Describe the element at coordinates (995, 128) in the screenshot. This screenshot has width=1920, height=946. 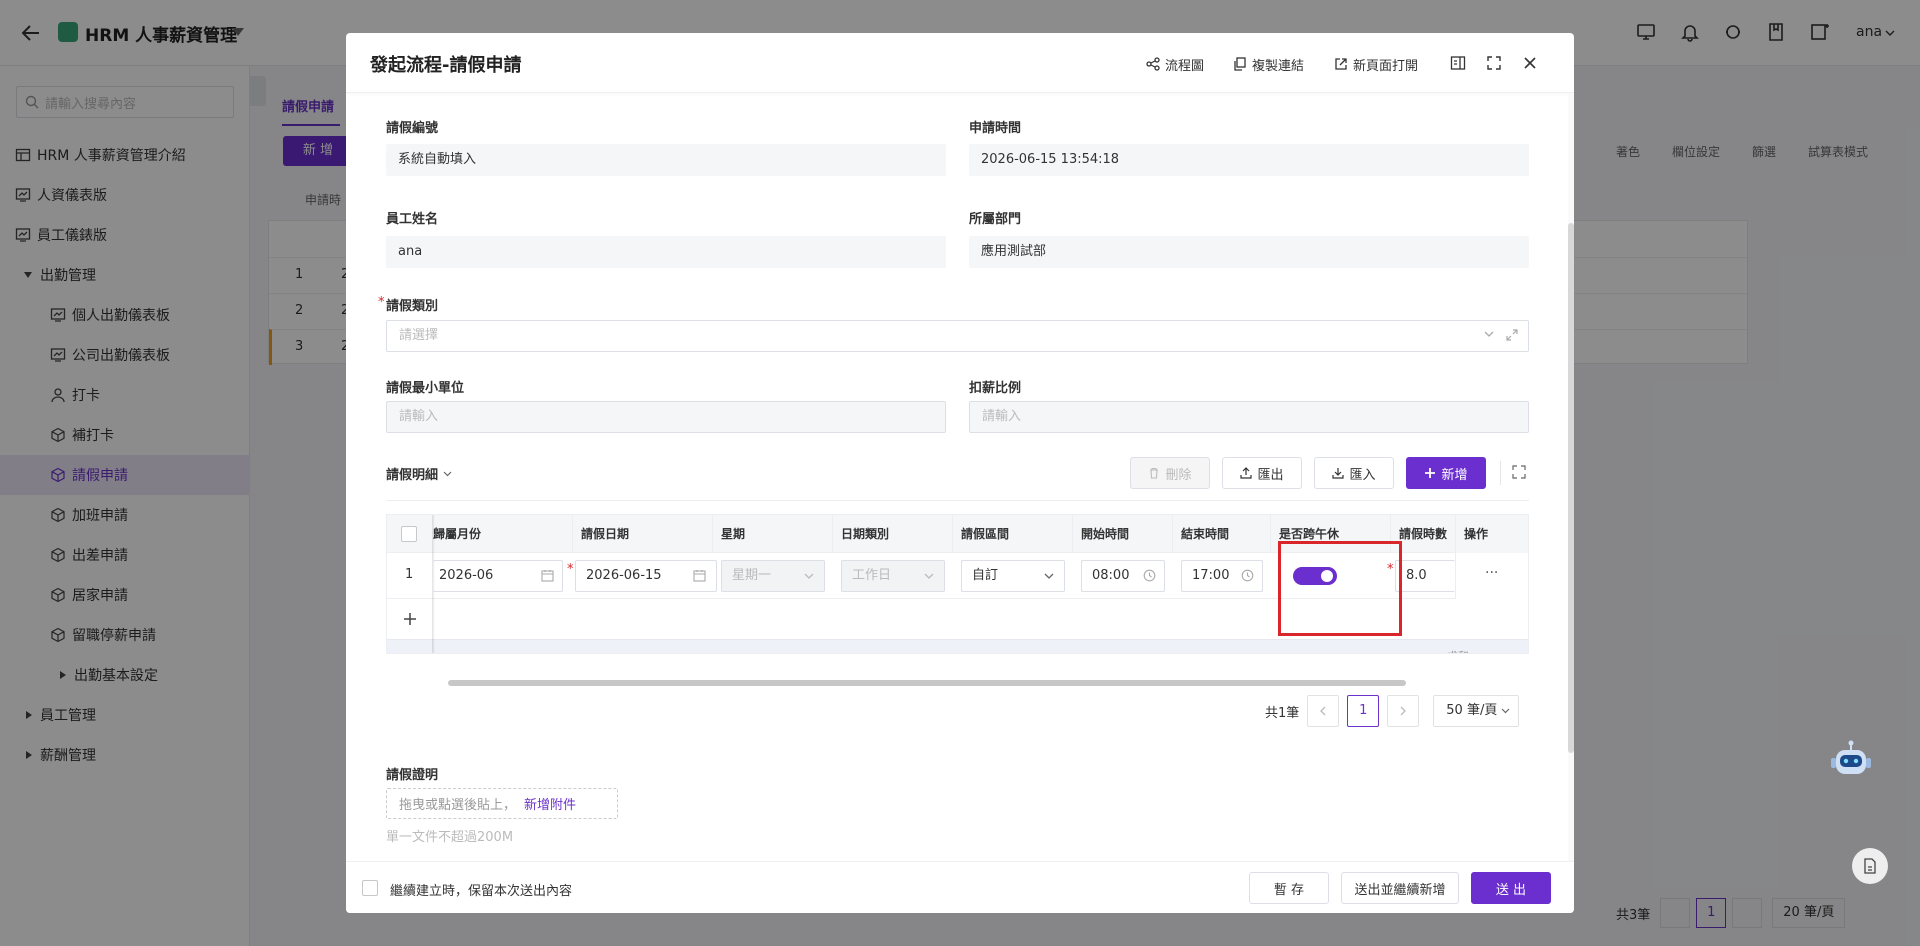
I see `apply-time-label: 申請時間` at that location.